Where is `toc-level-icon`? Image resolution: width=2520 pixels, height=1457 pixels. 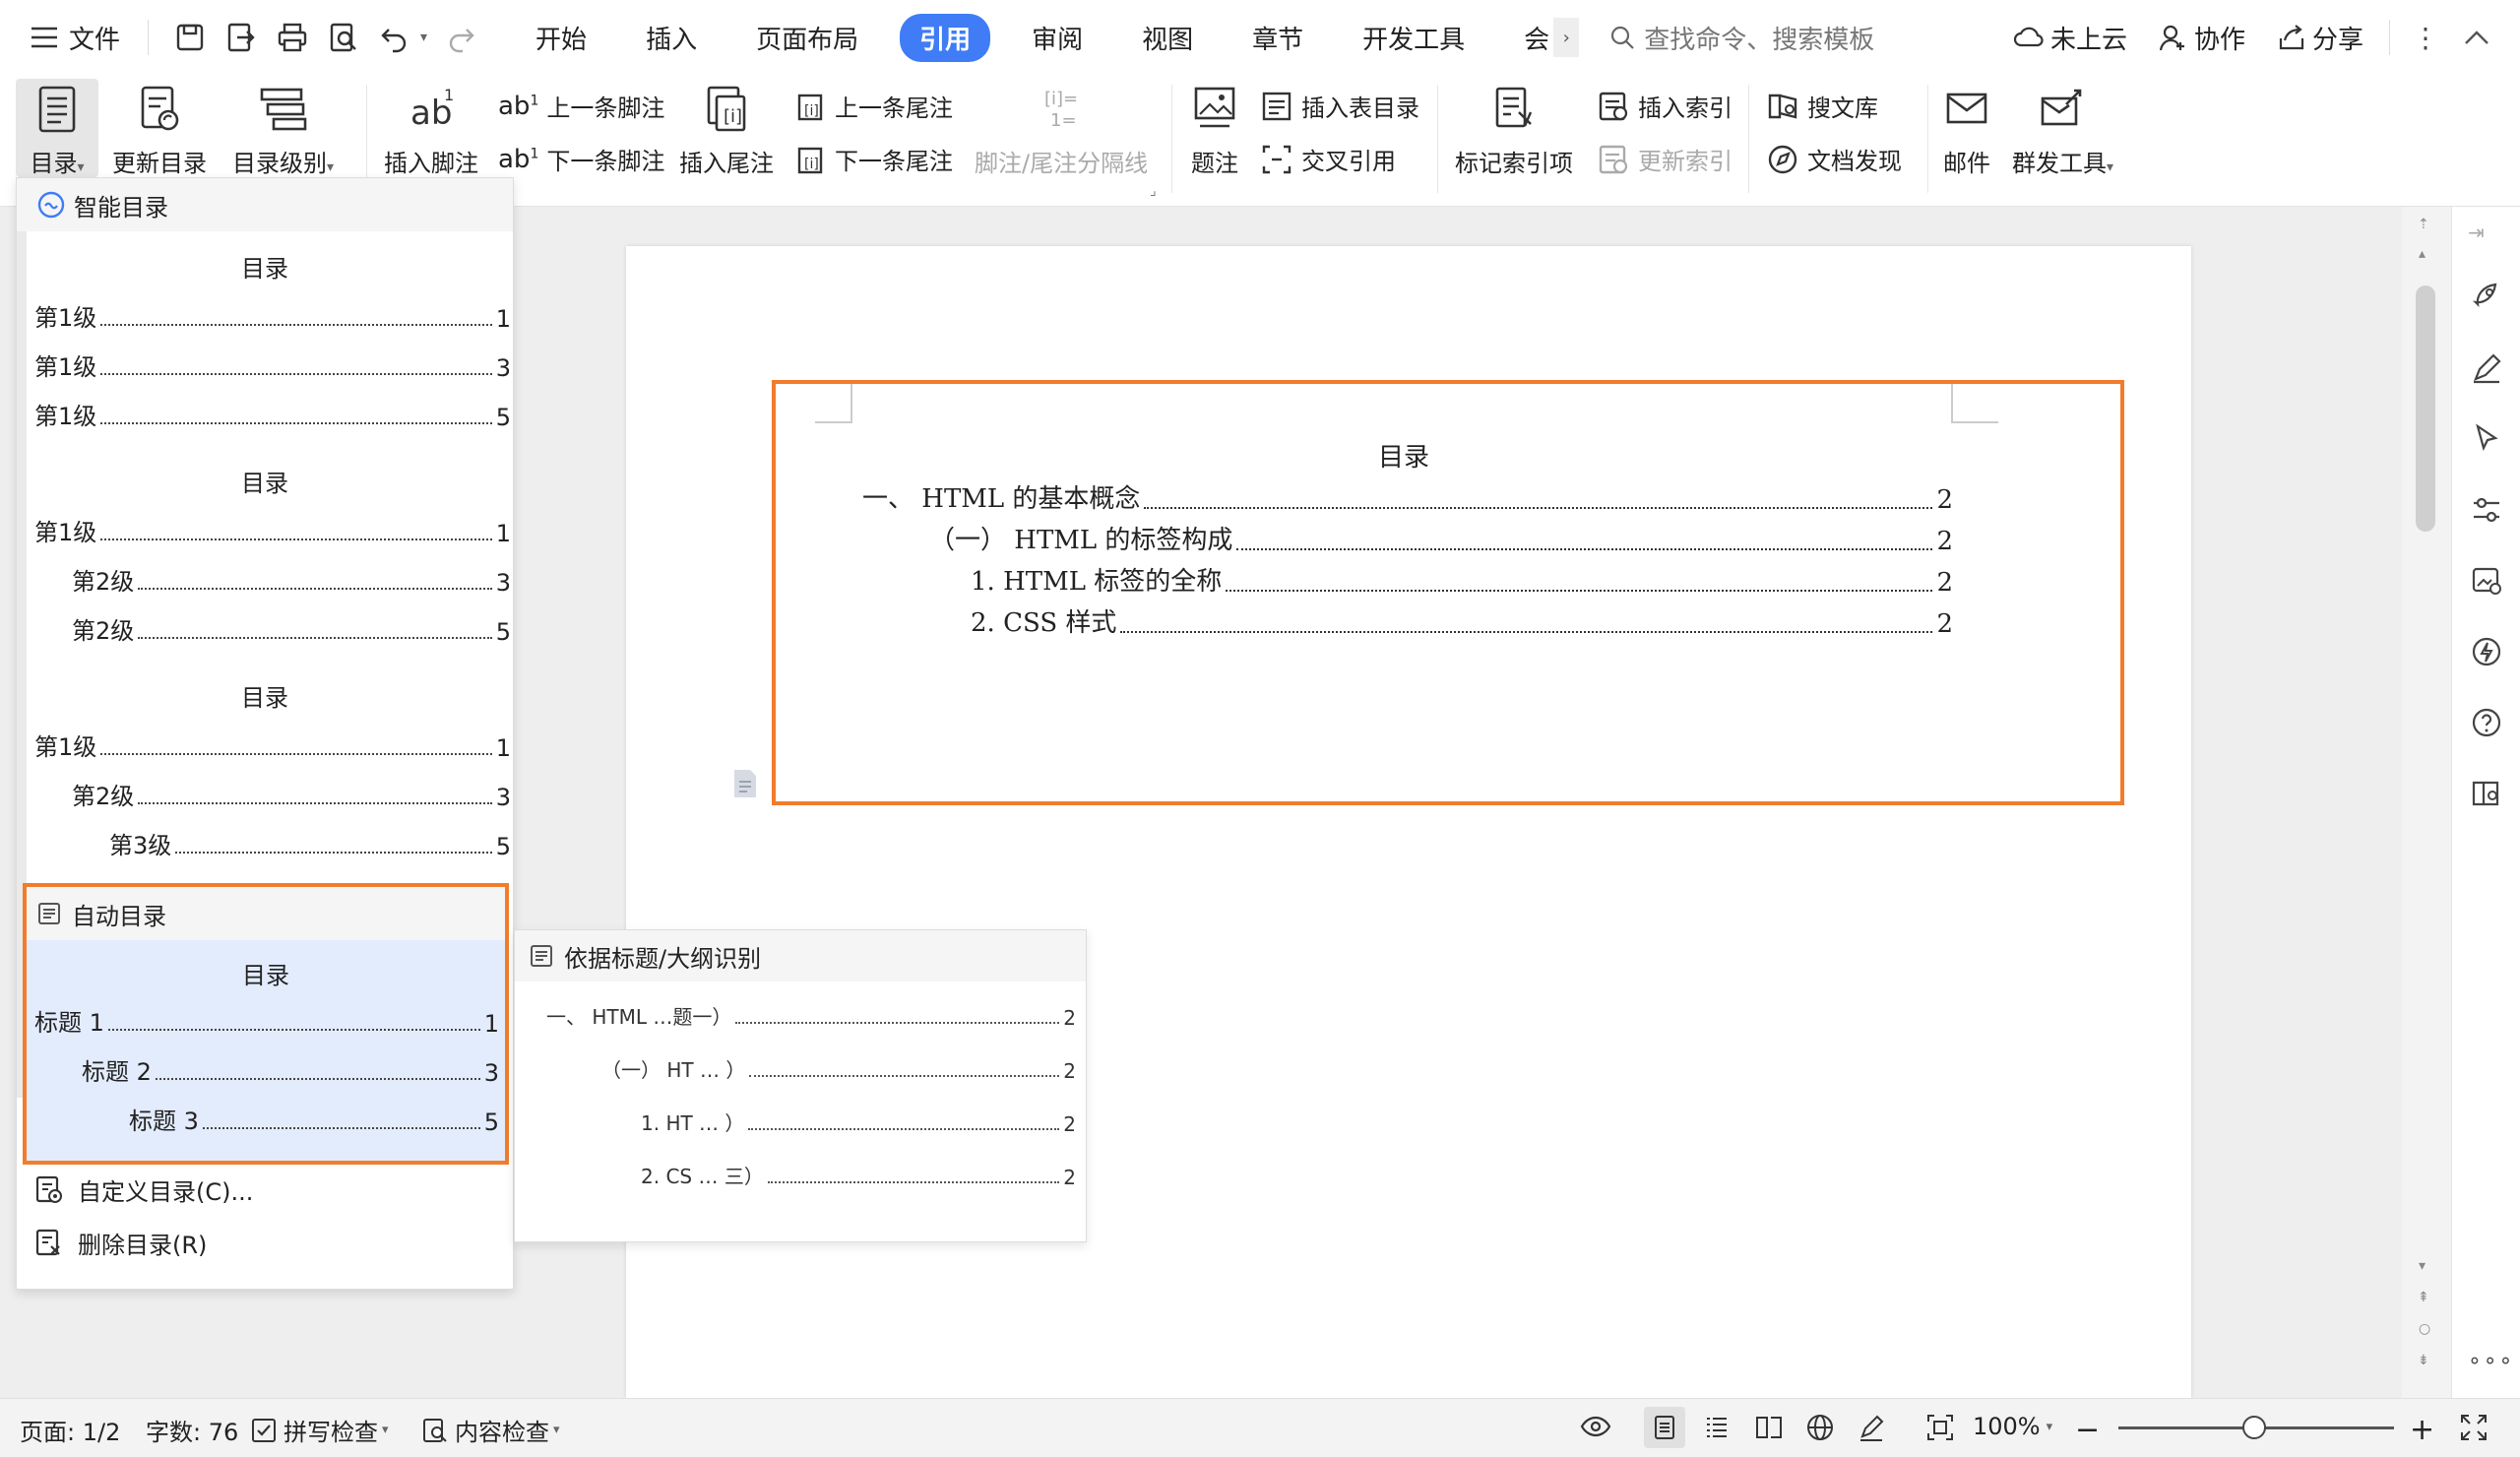 toc-level-icon is located at coordinates (283, 109).